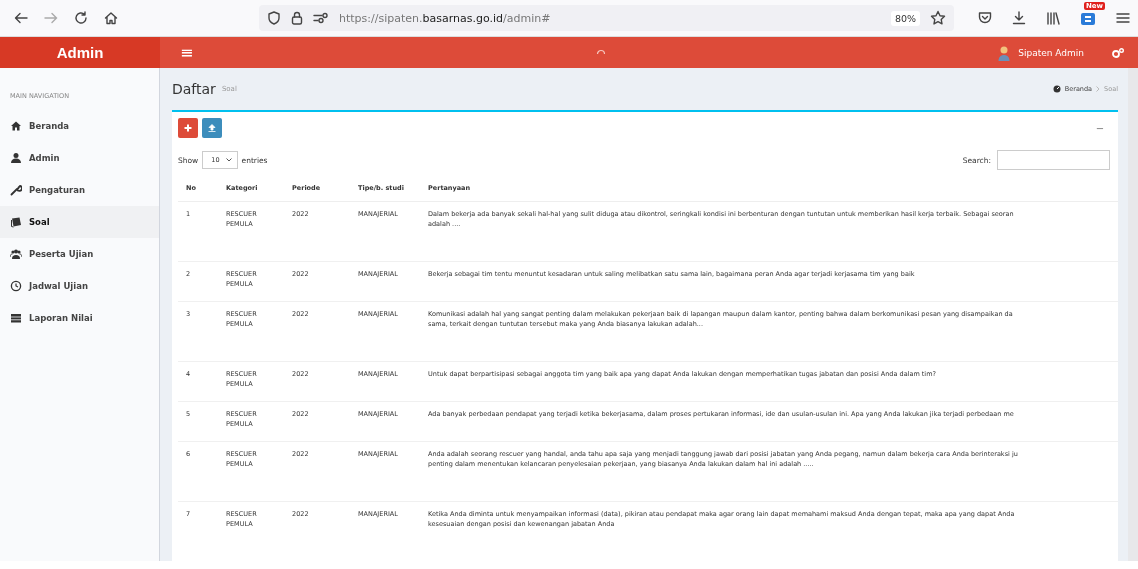 Image resolution: width=1138 pixels, height=569 pixels. I want to click on app-logo: Admin, so click(80, 52).